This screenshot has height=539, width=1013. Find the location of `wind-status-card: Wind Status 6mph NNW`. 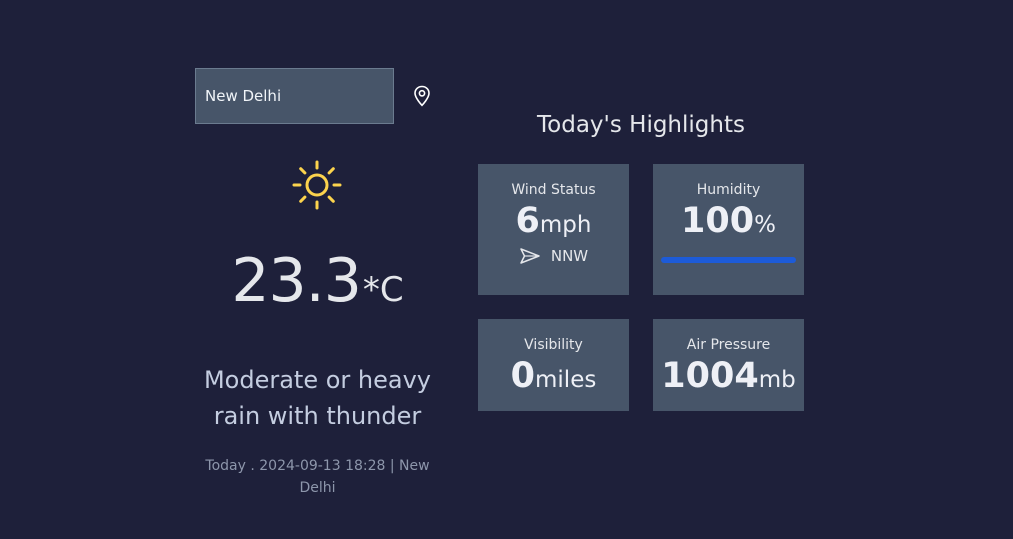

wind-status-card: Wind Status 6mph NNW is located at coordinates (553, 229).